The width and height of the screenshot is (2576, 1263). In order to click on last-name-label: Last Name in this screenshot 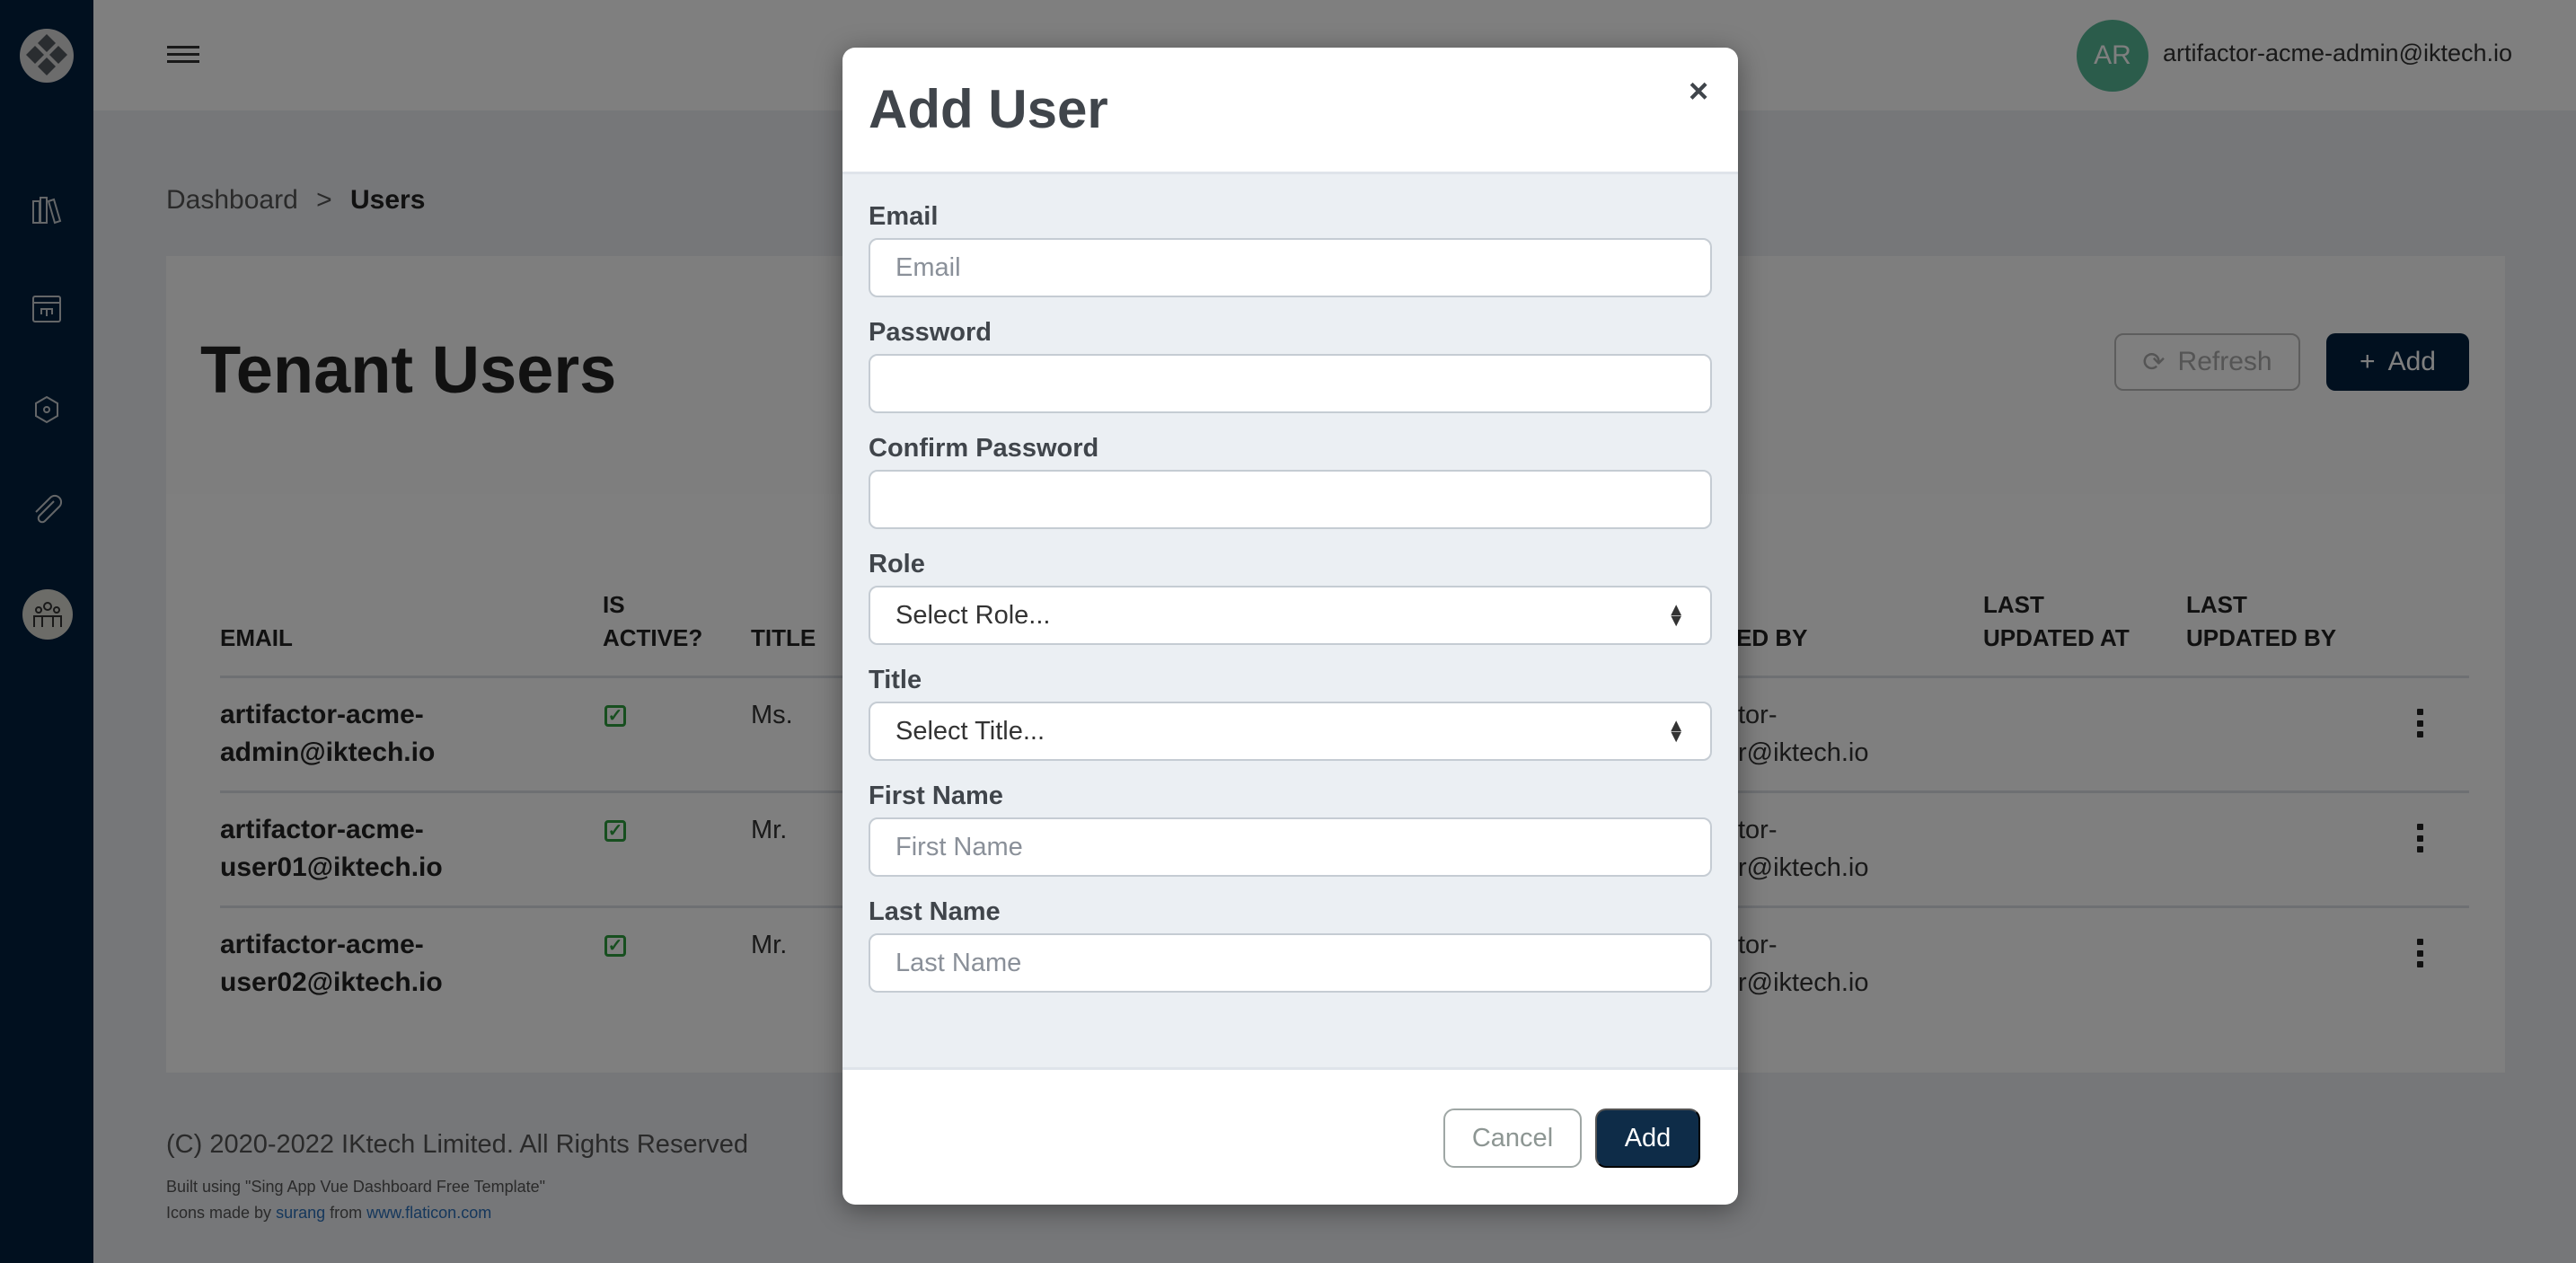, I will do `click(935, 911)`.